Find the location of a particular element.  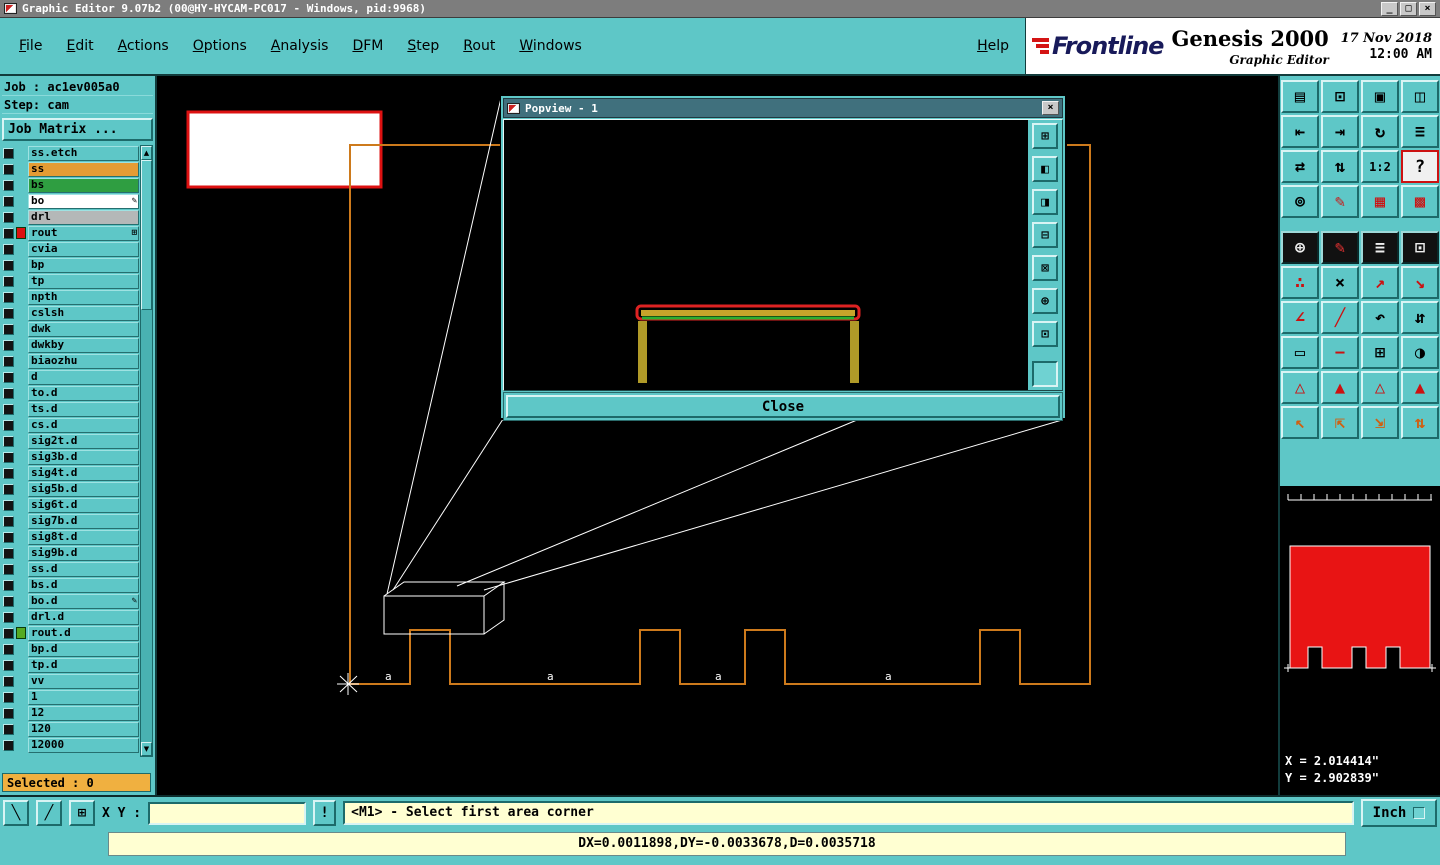

triangle-marker-button: △ is located at coordinates (1300, 387).